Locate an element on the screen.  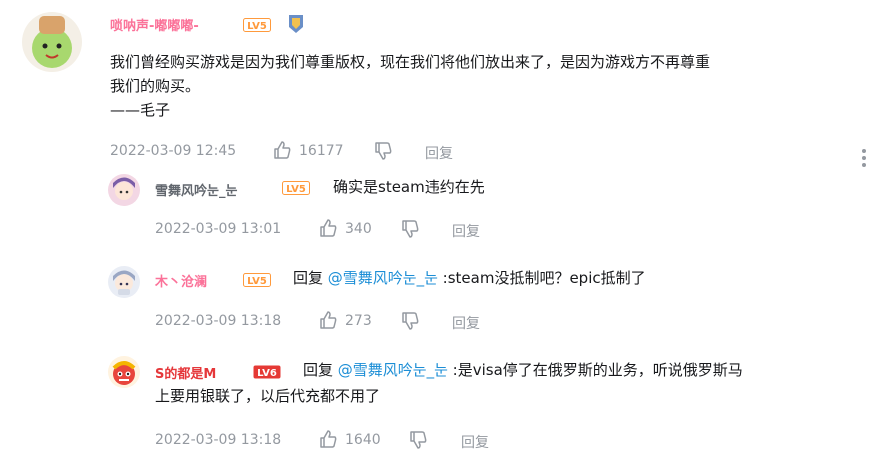
reply-body: :steam没抵制吧？epic抵制了 is located at coordinates (541, 278).